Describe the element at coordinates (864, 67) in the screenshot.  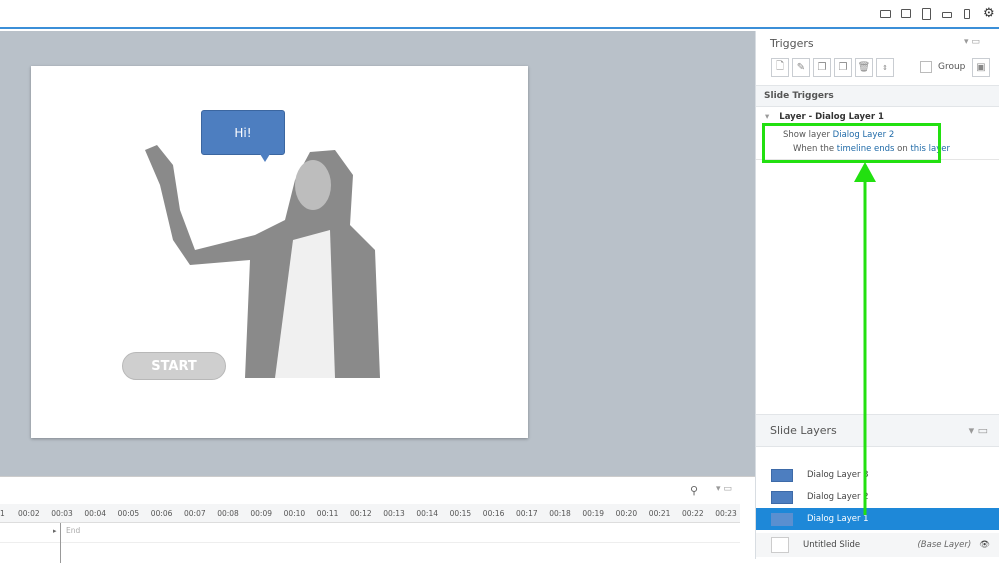
I see `delete-icon: 🗑` at that location.